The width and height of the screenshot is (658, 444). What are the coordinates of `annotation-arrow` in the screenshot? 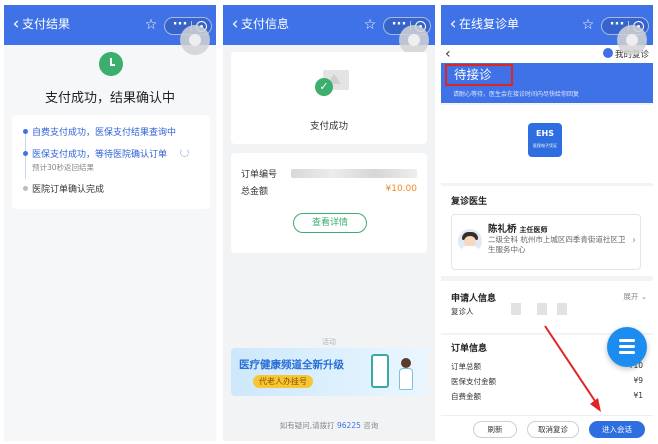 It's located at (572, 368).